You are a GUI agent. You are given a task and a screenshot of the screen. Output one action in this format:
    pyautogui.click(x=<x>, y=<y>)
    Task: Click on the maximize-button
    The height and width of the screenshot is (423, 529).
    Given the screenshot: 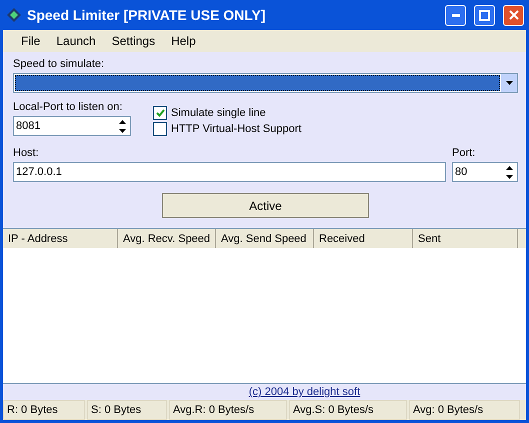 What is the action you would take?
    pyautogui.click(x=484, y=15)
    